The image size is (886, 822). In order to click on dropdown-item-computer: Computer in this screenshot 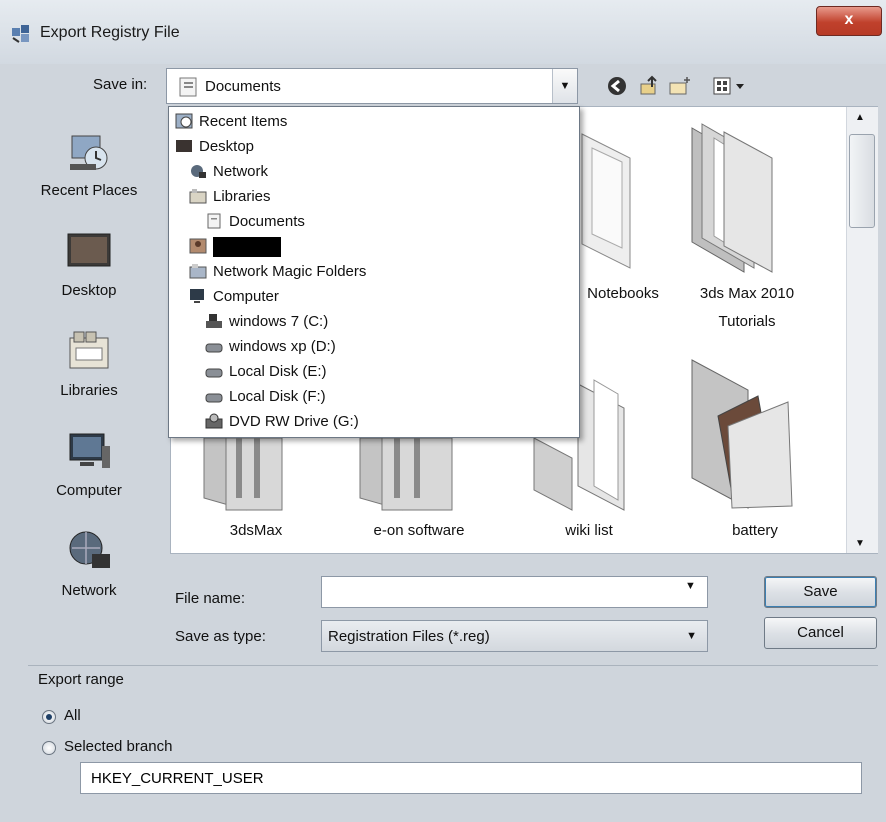, I will do `click(234, 297)`.